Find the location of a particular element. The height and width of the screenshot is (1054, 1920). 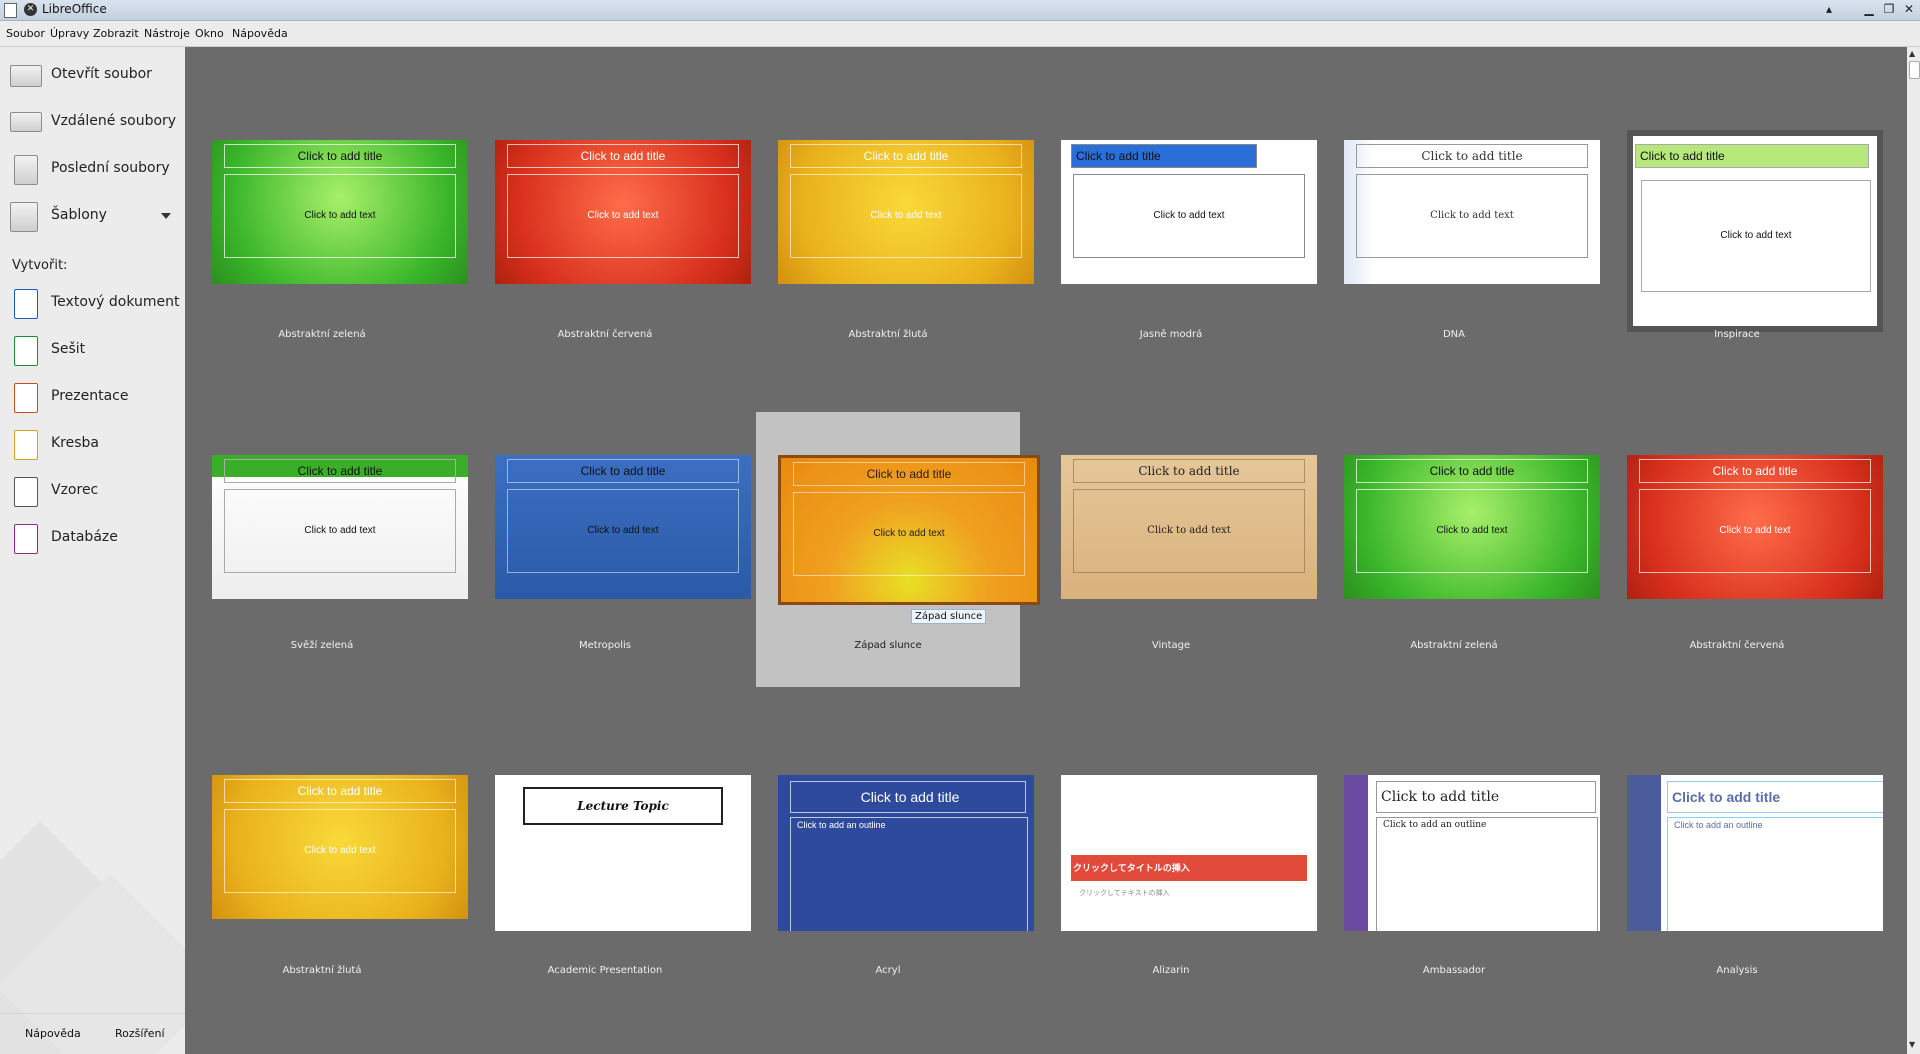

template-name: Alizarin is located at coordinates (1171, 970).